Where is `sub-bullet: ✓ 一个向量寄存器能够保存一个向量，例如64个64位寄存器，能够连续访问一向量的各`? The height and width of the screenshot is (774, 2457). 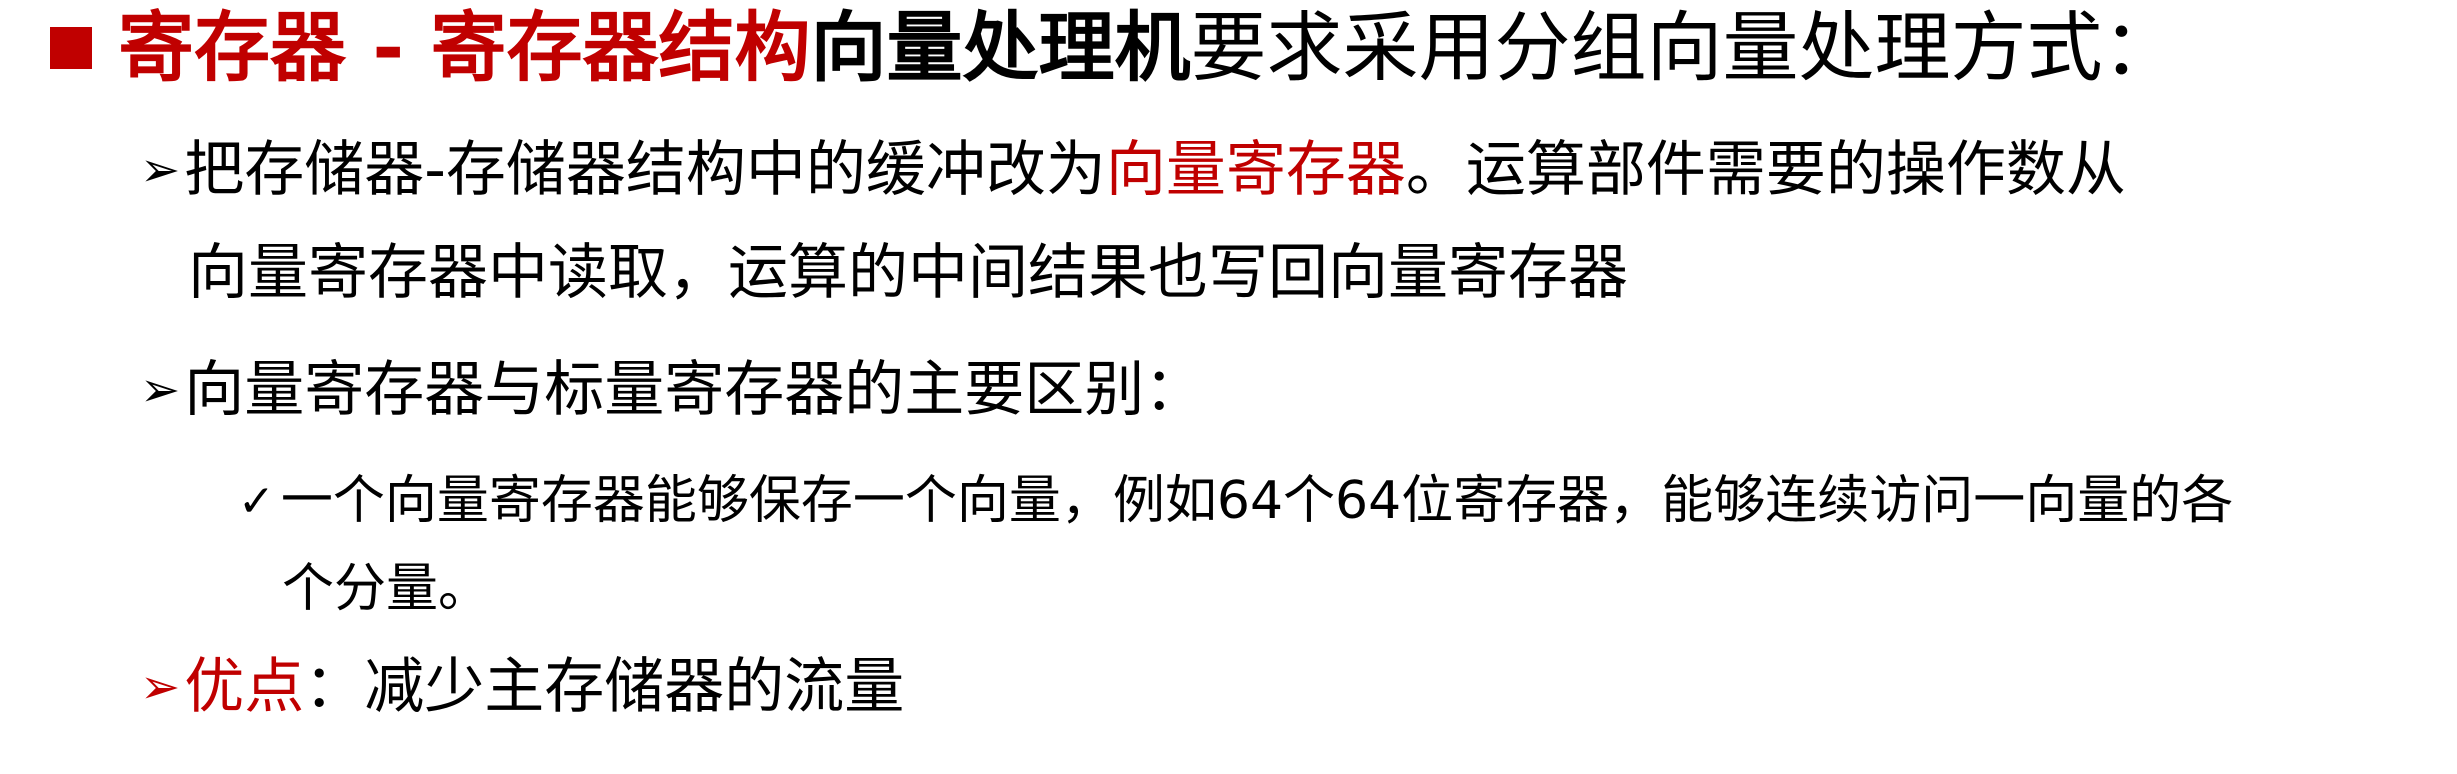
sub-bullet: ✓ 一个向量寄存器能够保存一个向量，例如64个64位寄存器，能够连续访问一向量的各 is located at coordinates (1235, 501).